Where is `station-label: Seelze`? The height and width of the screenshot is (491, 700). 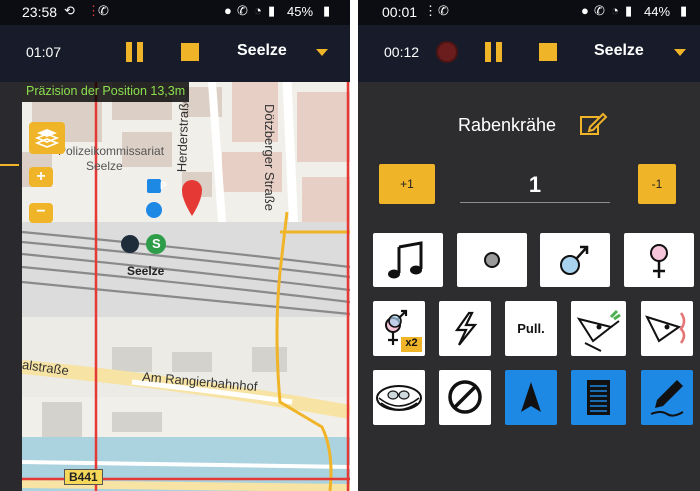
station-label: Seelze is located at coordinates (146, 271).